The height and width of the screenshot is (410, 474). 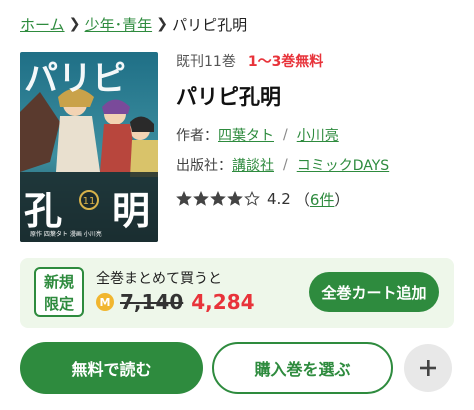 I want to click on original-price: 7,140, so click(x=152, y=302).